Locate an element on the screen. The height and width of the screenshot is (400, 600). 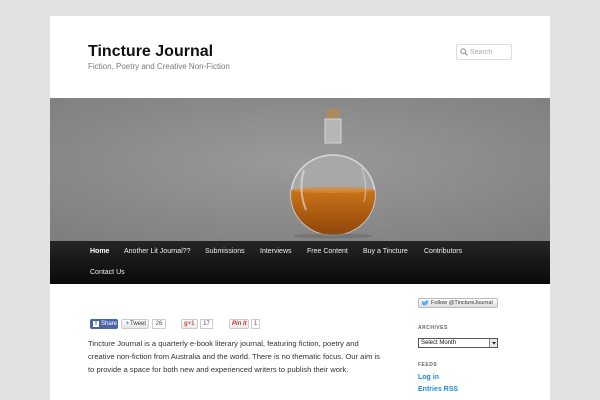
twitter-bird-icon is located at coordinates (425, 303).